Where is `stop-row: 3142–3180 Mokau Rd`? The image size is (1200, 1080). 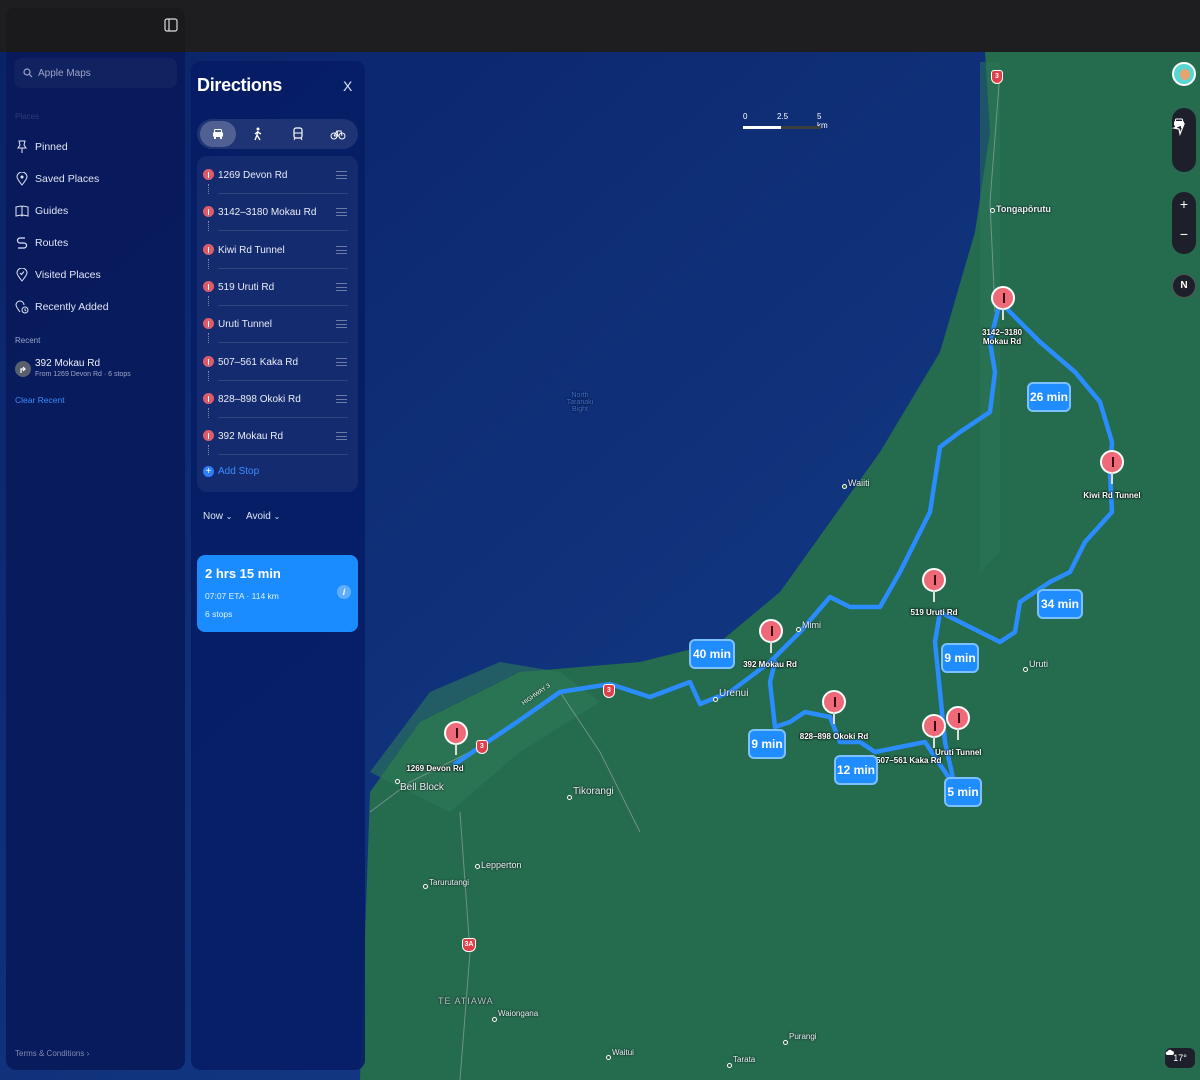 stop-row: 3142–3180 Mokau Rd is located at coordinates (277, 212).